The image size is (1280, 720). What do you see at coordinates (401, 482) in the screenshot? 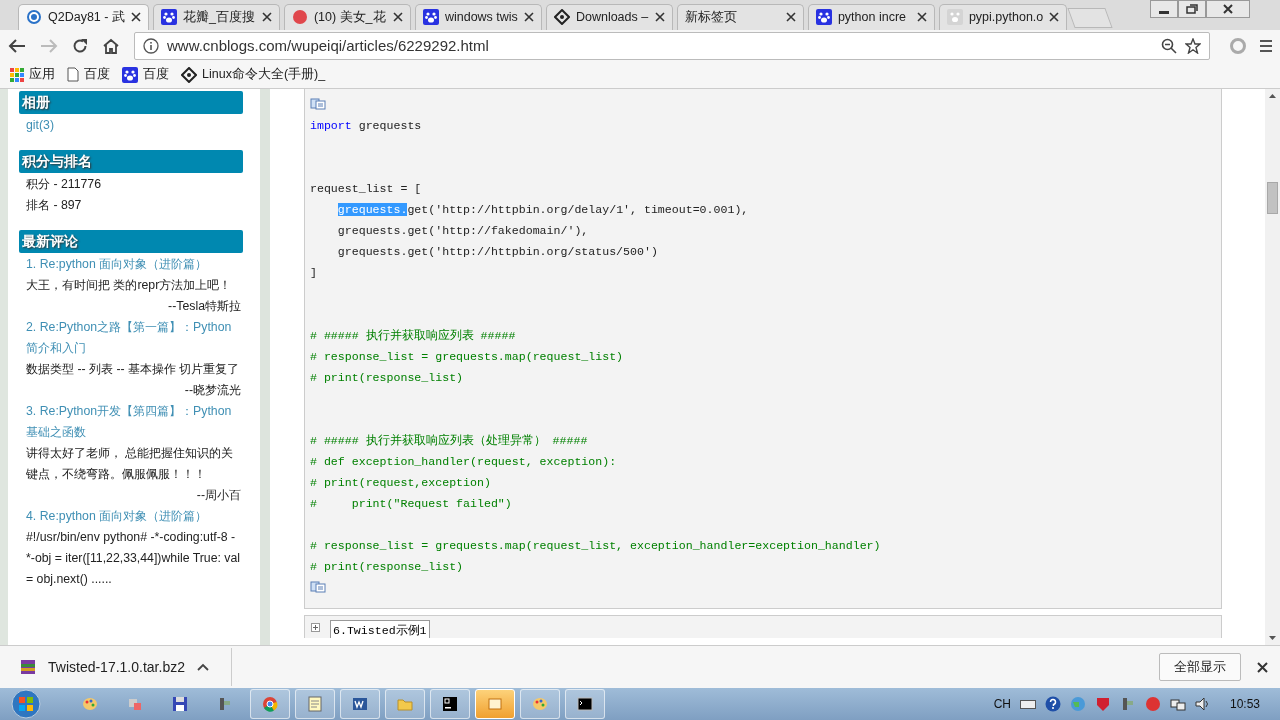
I see `code-line: # print(request,exception)` at bounding box center [401, 482].